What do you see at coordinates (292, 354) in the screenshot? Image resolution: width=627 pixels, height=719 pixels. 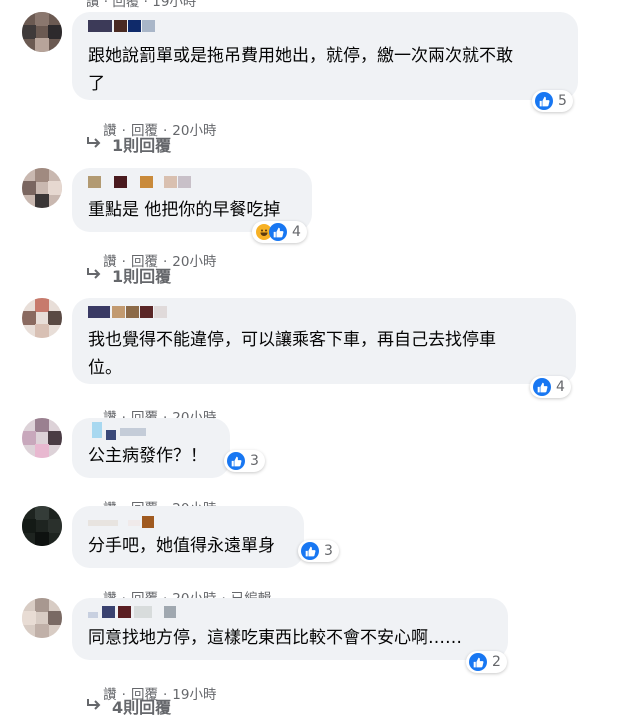 I see `comment-text: 我也覺得不能違停，可以讓乘客下車，再自己去找停車 位。` at bounding box center [292, 354].